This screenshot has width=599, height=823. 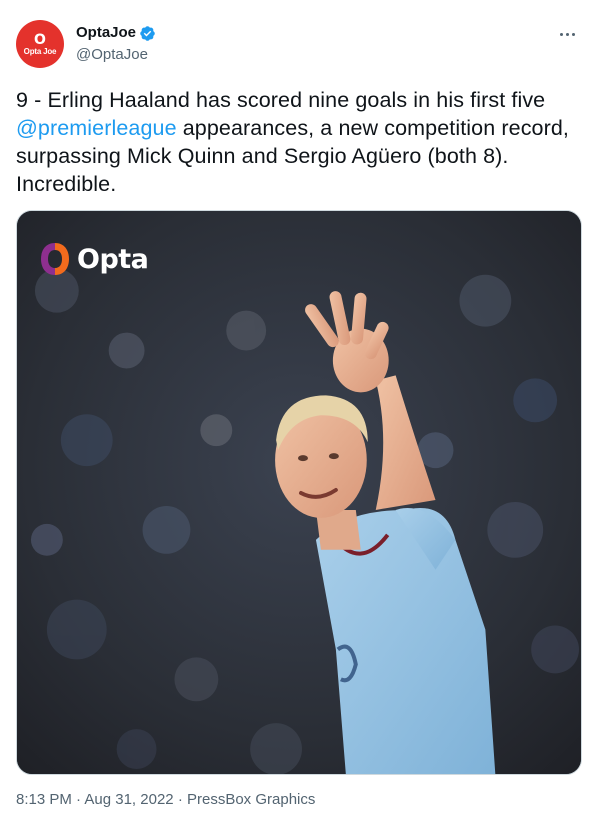 I want to click on display-name: OptaJoe, so click(x=116, y=33).